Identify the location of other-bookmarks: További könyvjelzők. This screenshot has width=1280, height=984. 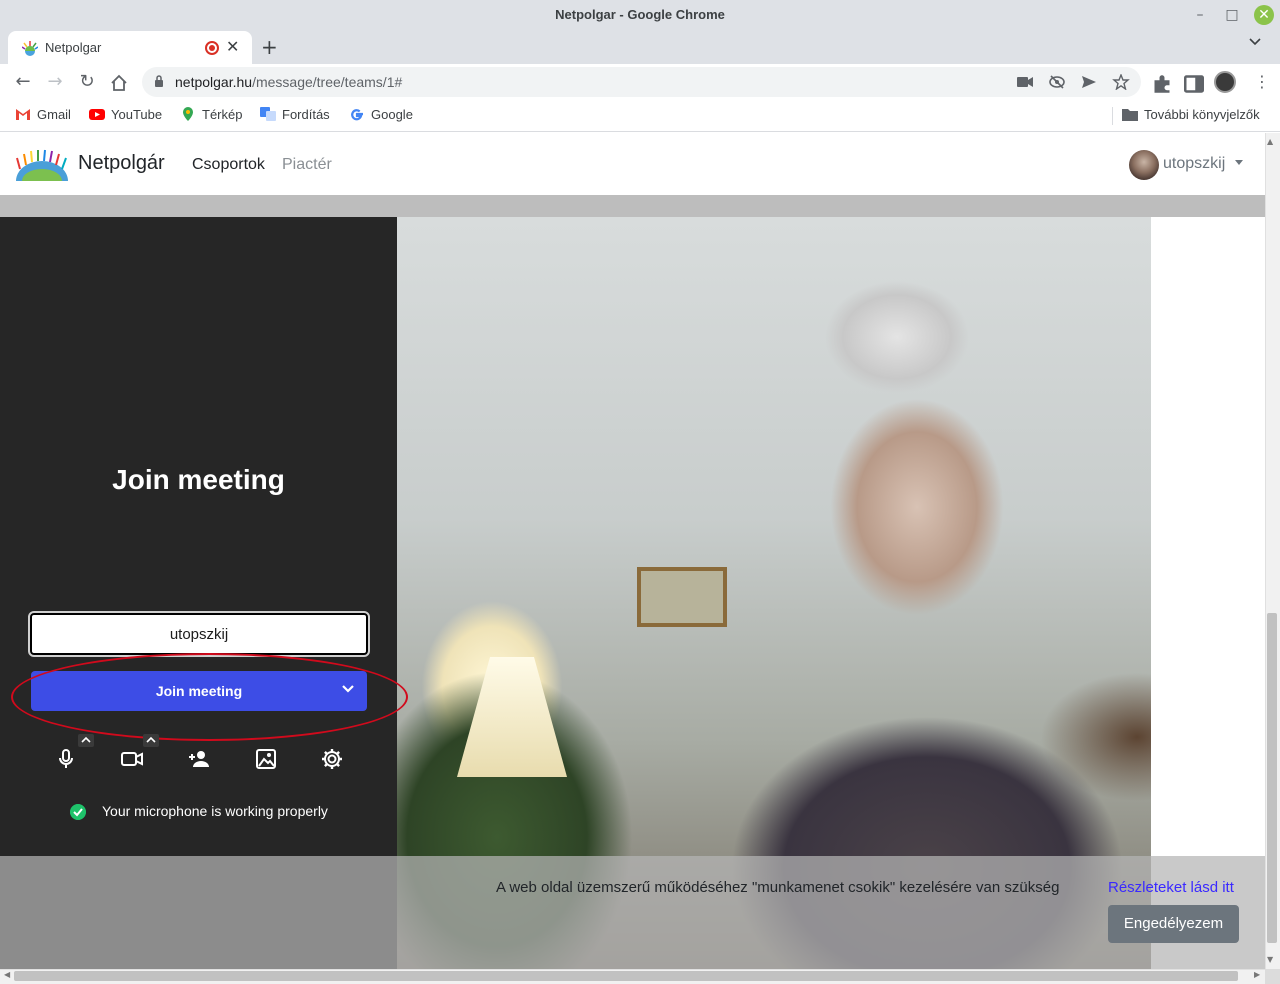
(1191, 114).